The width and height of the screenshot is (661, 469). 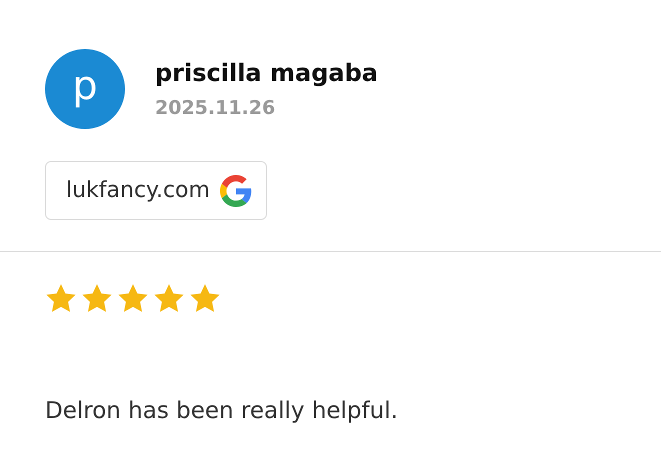 I want to click on review-date: 2025.11.26, so click(x=215, y=108).